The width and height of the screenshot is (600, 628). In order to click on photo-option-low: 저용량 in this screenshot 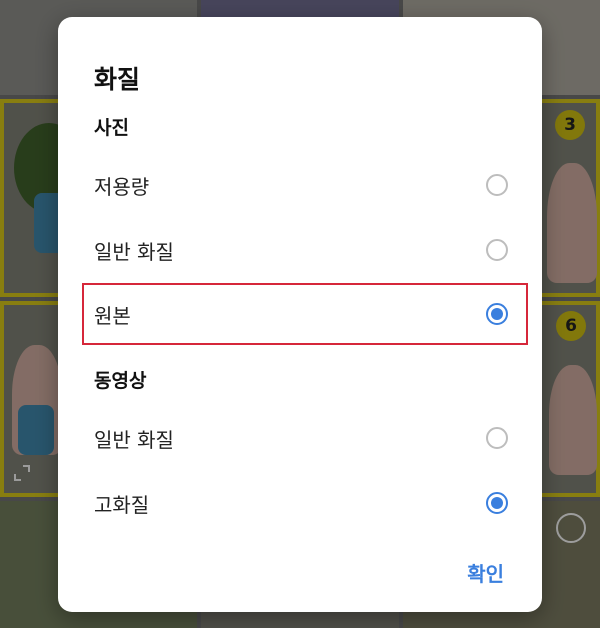, I will do `click(301, 185)`.